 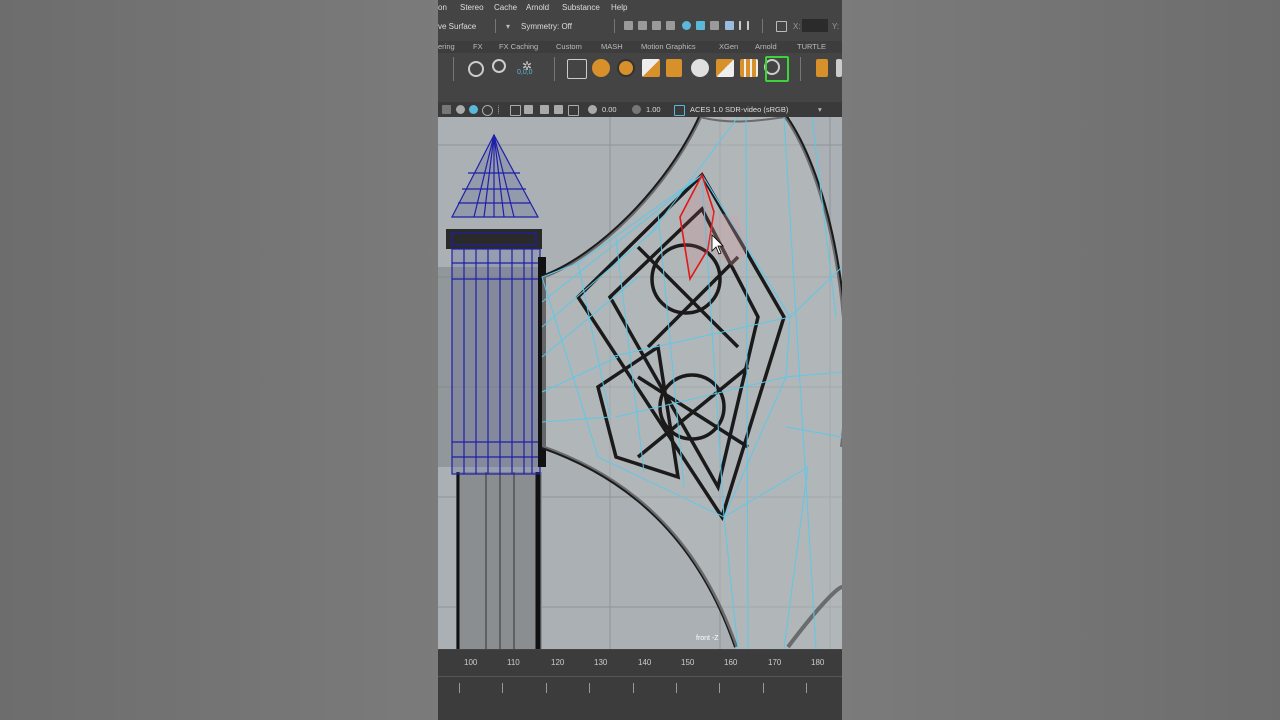 What do you see at coordinates (781, 26) in the screenshot?
I see `transform-mode-icon` at bounding box center [781, 26].